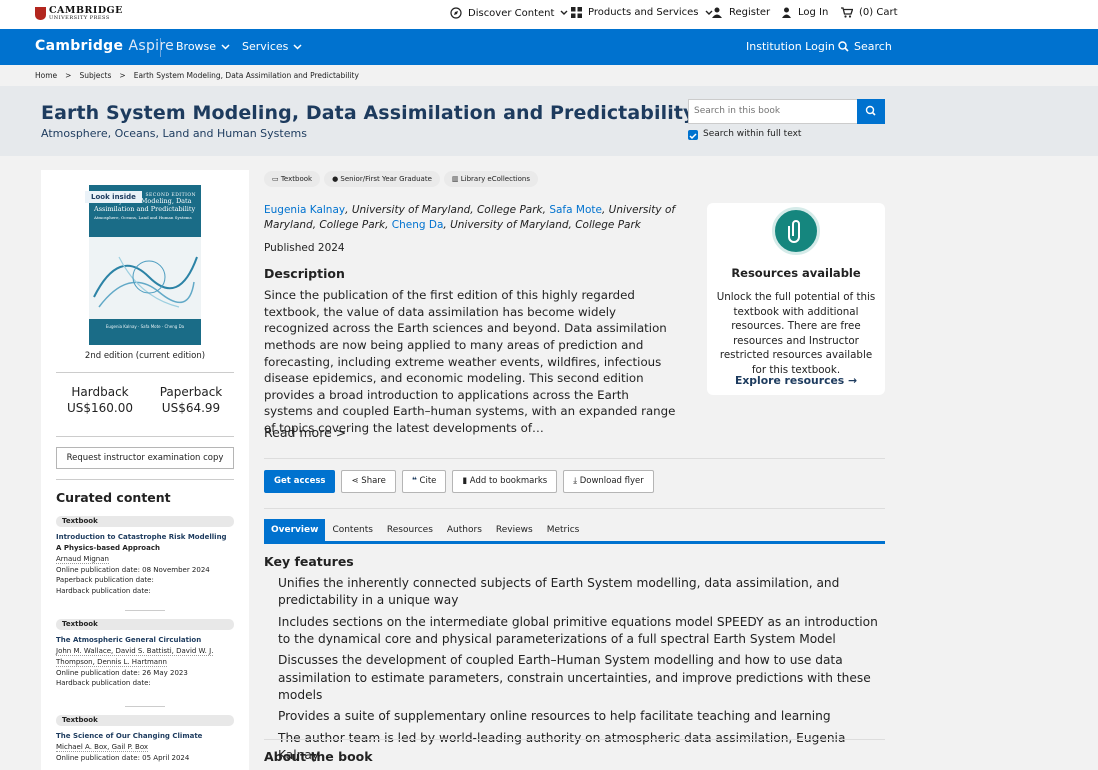 The image size is (1098, 770). What do you see at coordinates (103, 591) in the screenshot?
I see `hardback-publication-date: Hardback publication date:` at bounding box center [103, 591].